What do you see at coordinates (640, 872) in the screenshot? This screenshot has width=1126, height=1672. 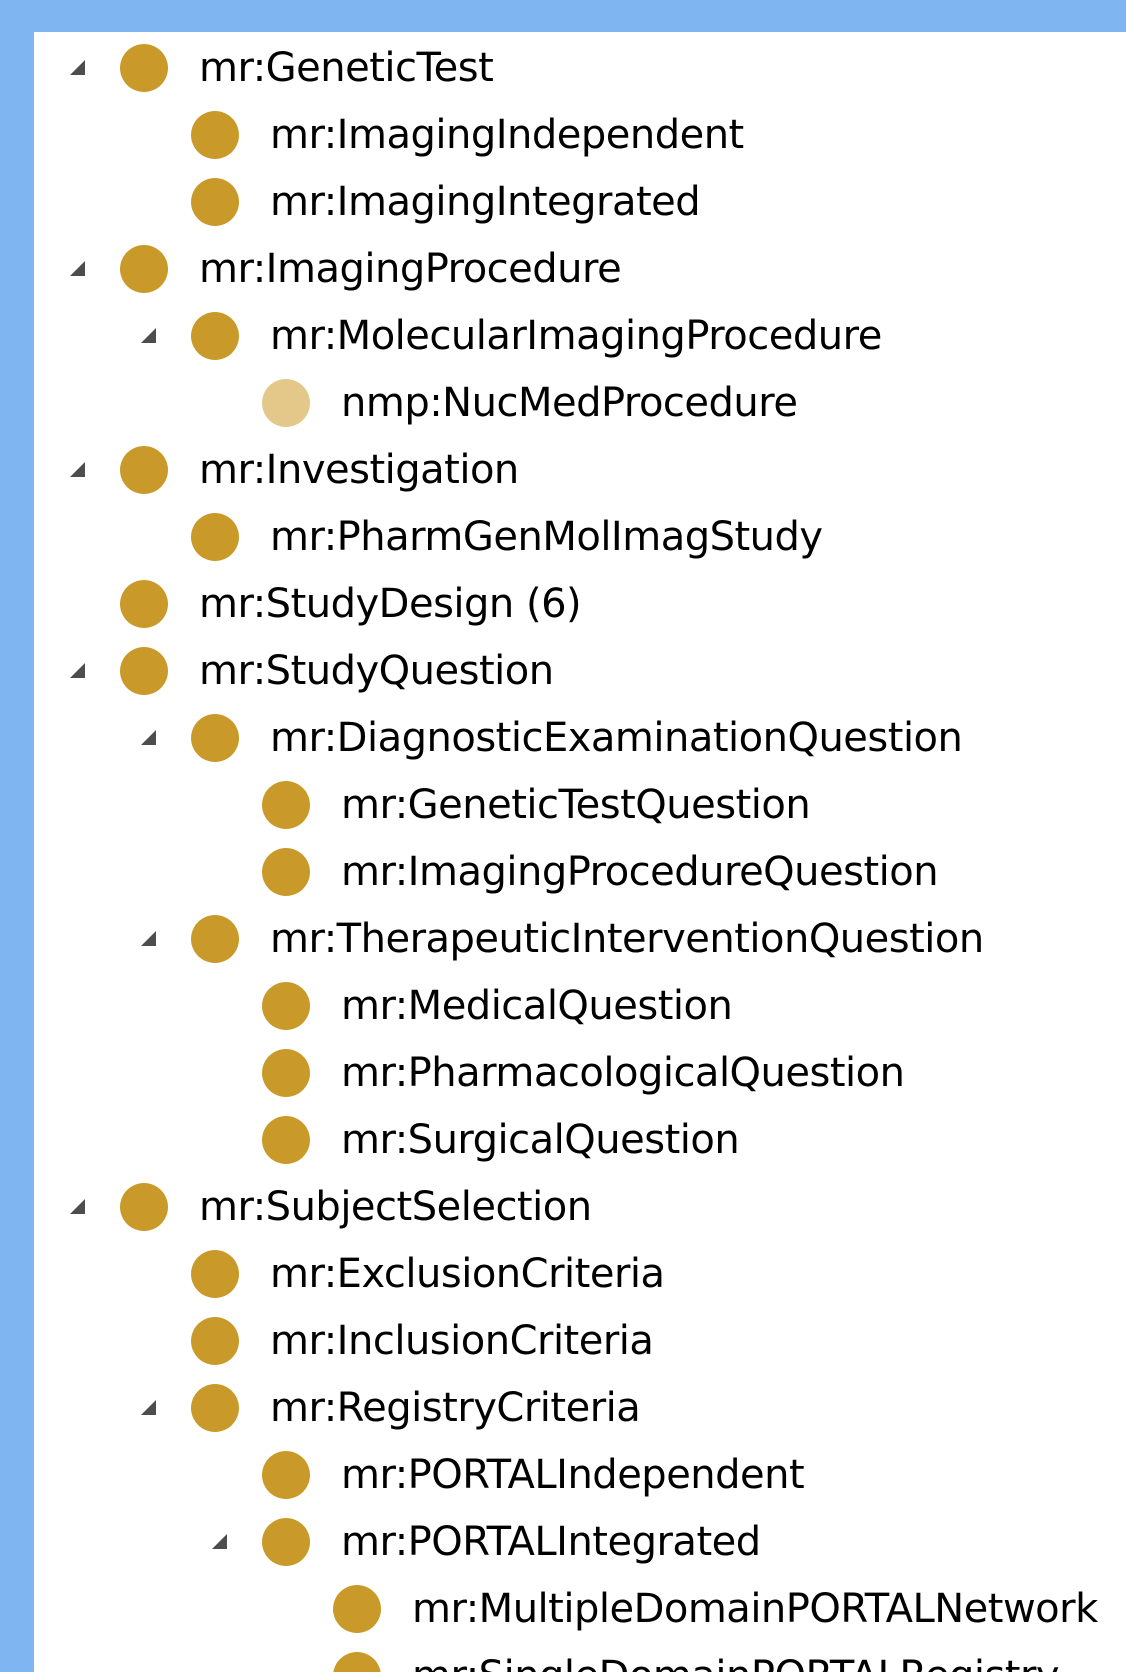 I see `tree-node-label: mr:ImagingProcedureQuestion` at bounding box center [640, 872].